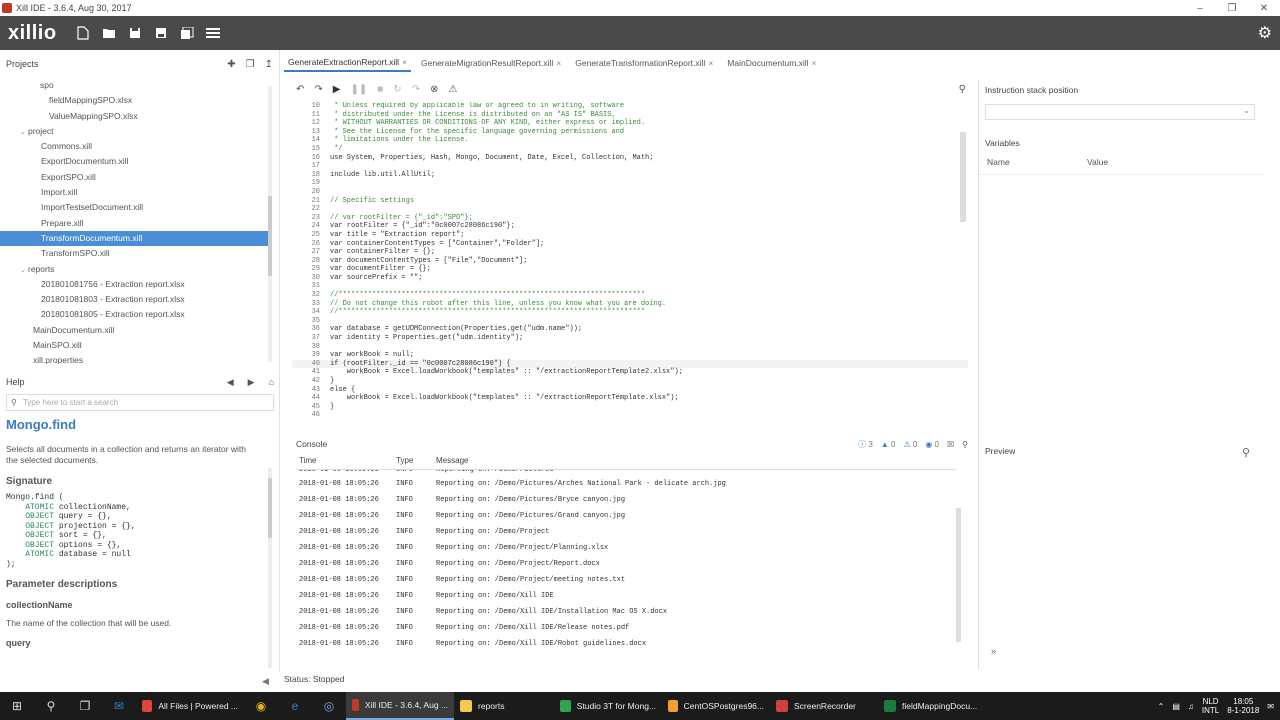 Image resolution: width=1280 pixels, height=720 pixels. Describe the element at coordinates (135, 314) in the screenshot. I see `tree-item: 201801081805 - Extraction report.xlsx` at that location.